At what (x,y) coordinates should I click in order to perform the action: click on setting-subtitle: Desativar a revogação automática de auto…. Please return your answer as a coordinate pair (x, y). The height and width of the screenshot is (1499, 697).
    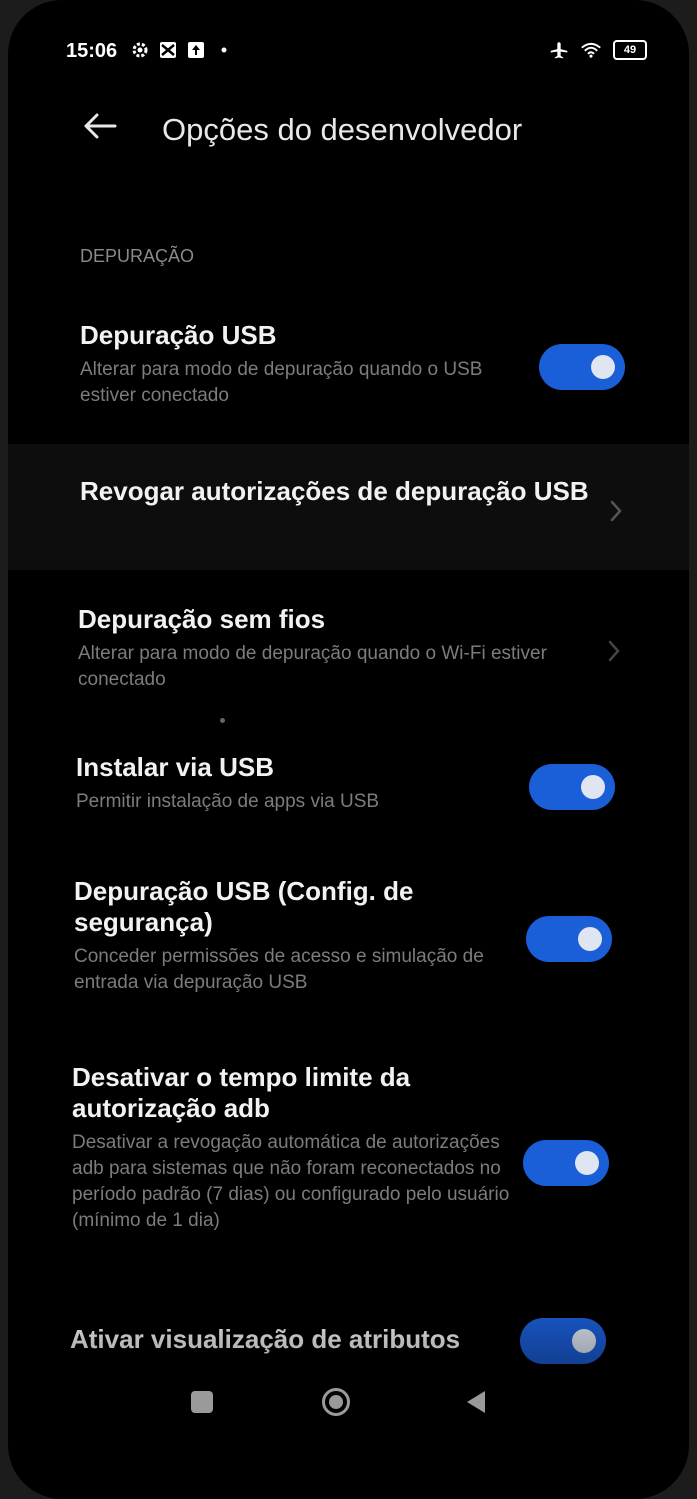
    Looking at the image, I should click on (291, 1181).